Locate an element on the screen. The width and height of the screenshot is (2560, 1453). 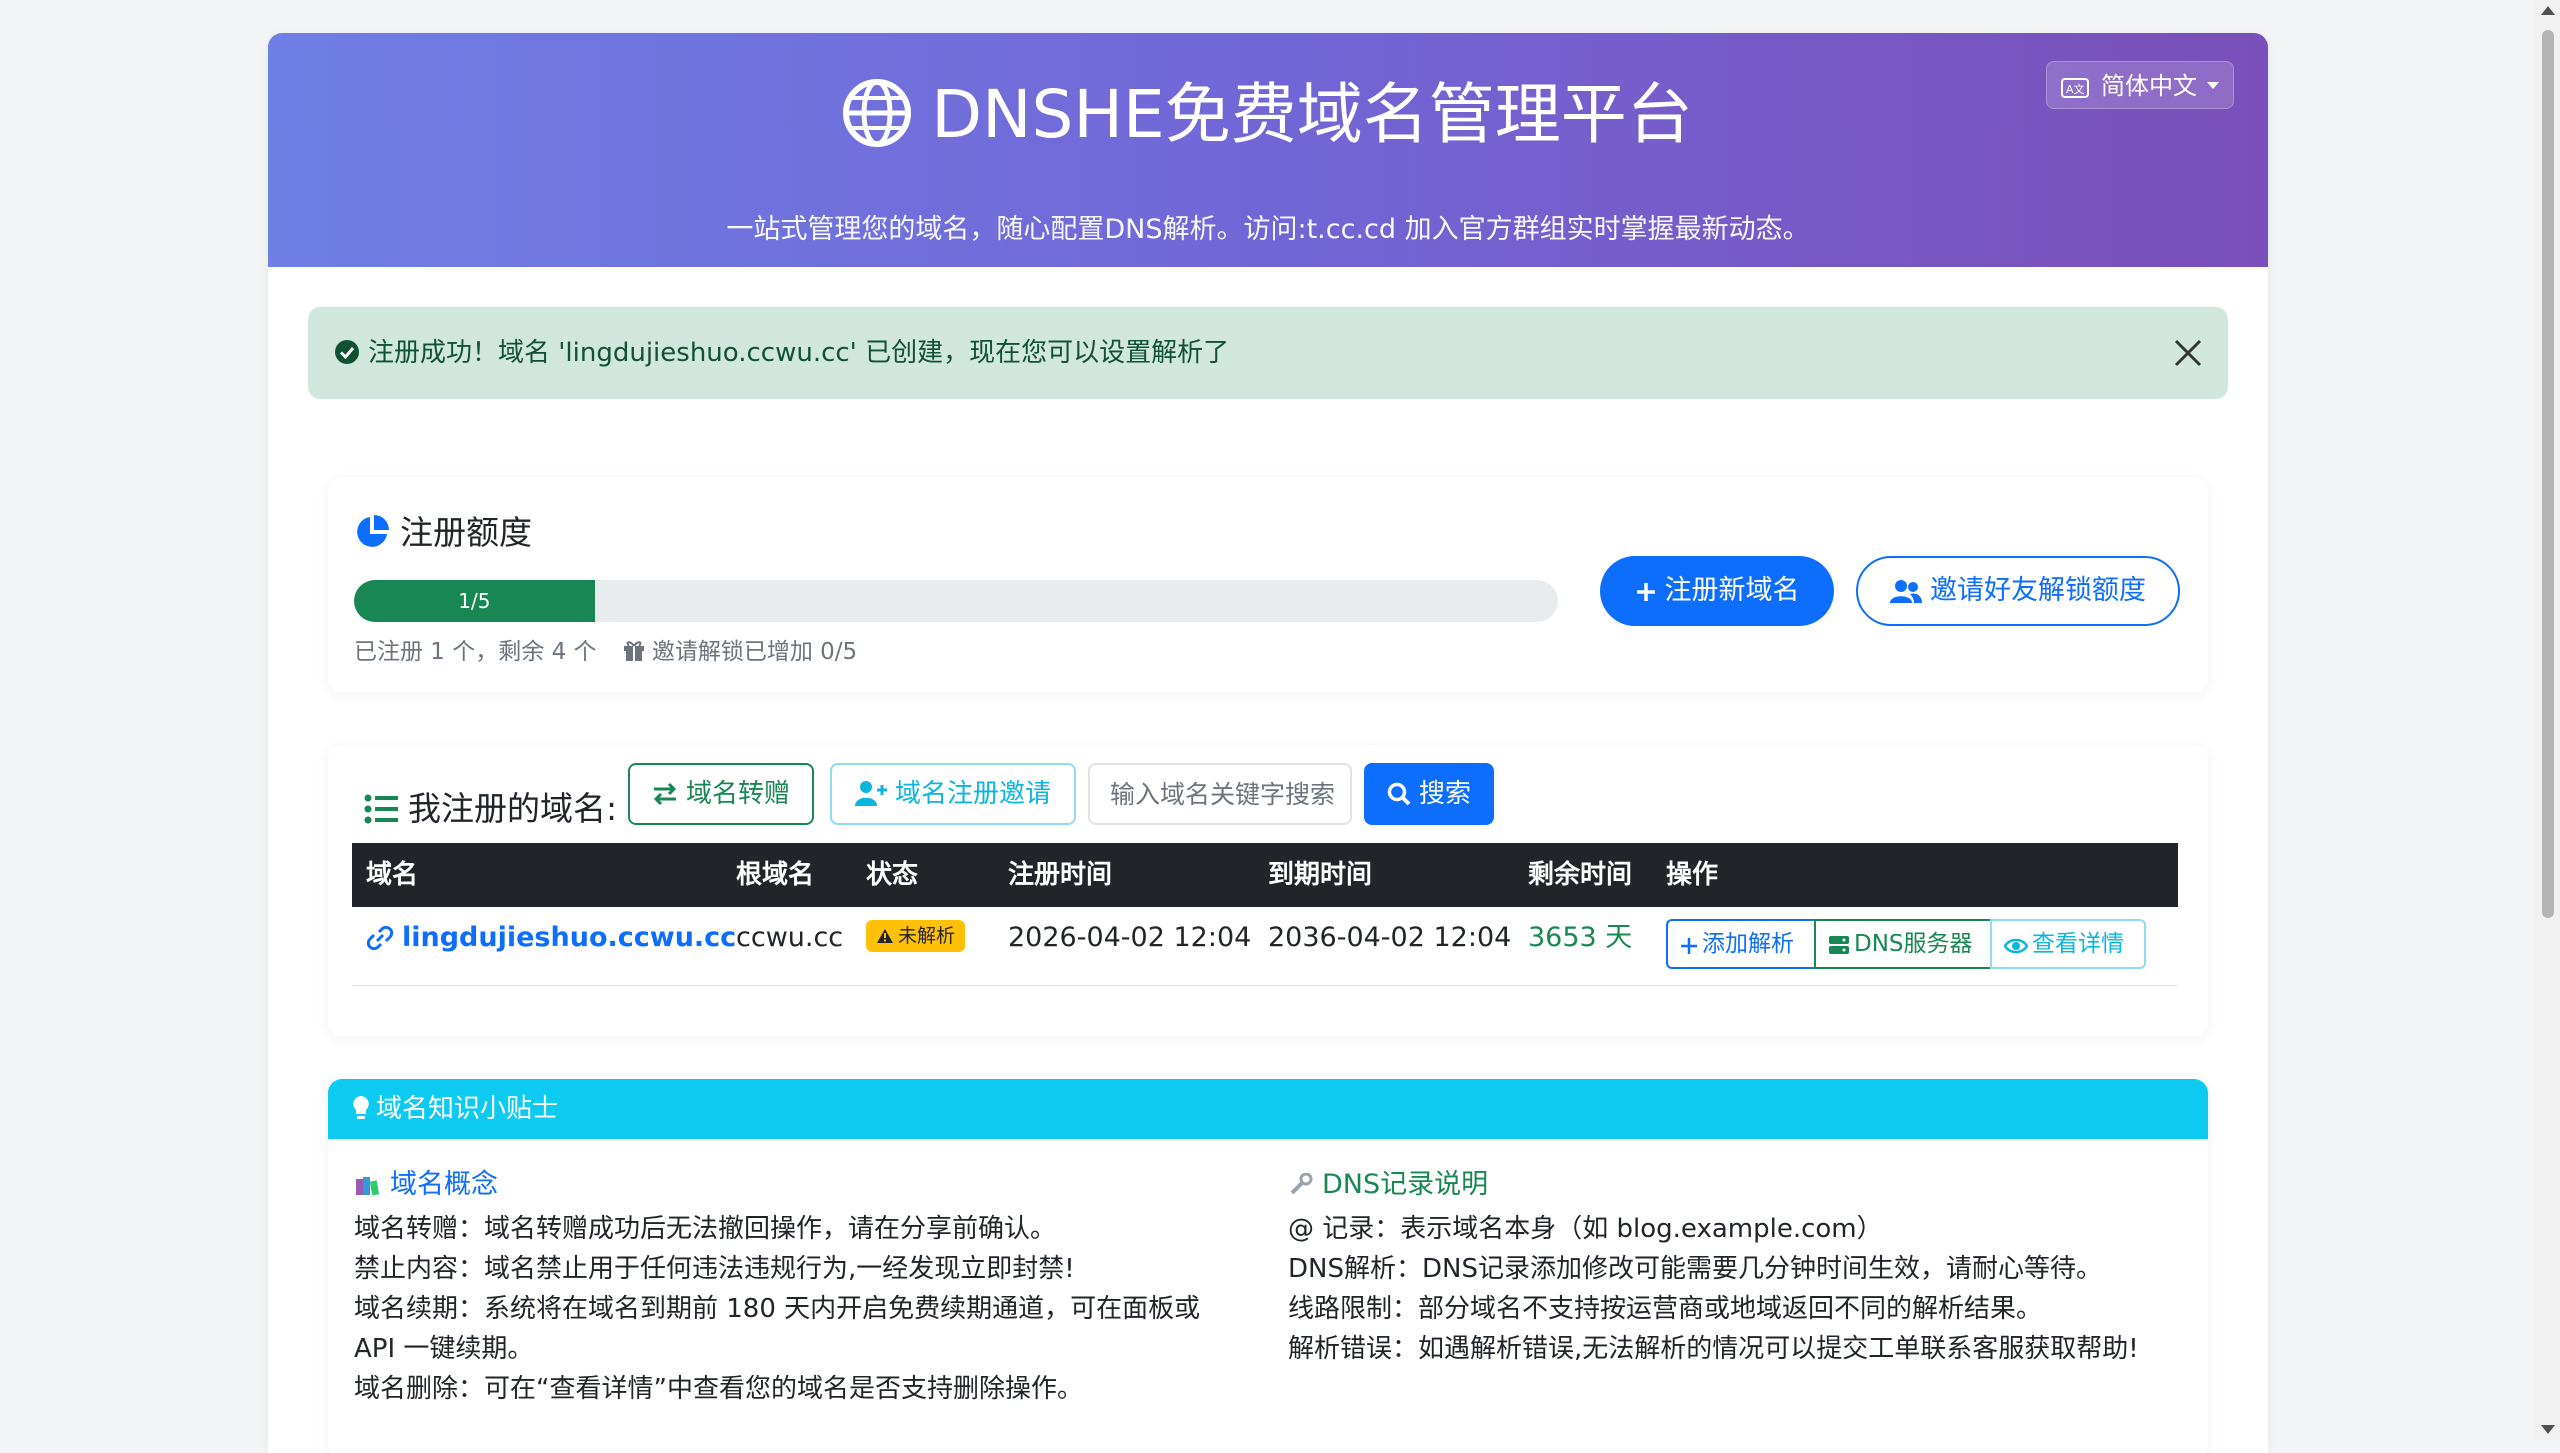
domains-title-text: 我注册的域名: is located at coordinates (513, 808).